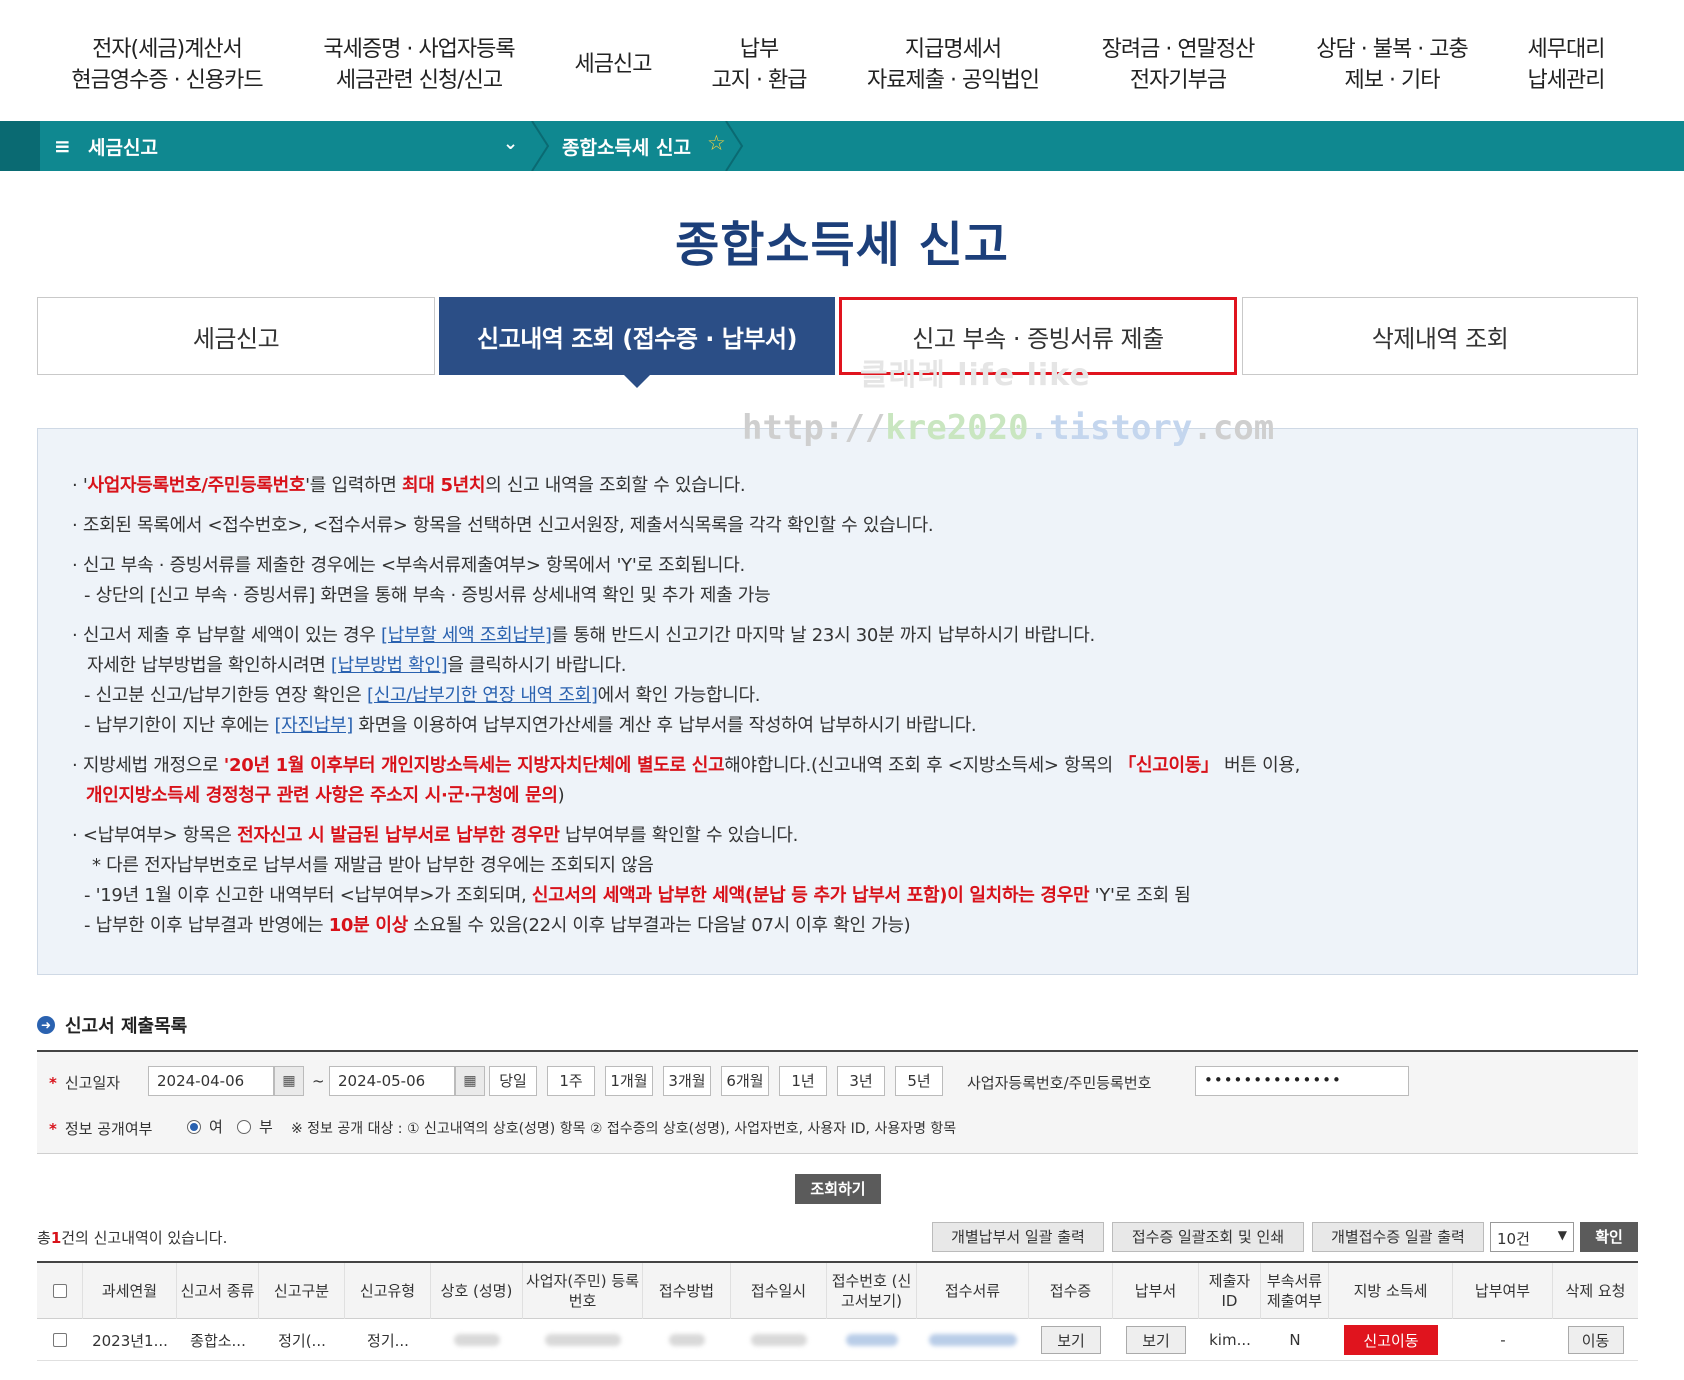 This screenshot has width=1684, height=1380. What do you see at coordinates (571, 1081) in the screenshot?
I see `period-1w-button: 1주` at bounding box center [571, 1081].